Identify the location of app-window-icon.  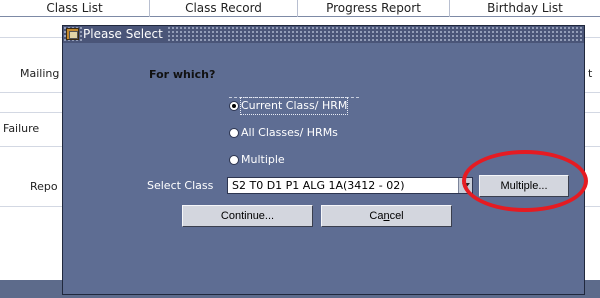
(72, 34).